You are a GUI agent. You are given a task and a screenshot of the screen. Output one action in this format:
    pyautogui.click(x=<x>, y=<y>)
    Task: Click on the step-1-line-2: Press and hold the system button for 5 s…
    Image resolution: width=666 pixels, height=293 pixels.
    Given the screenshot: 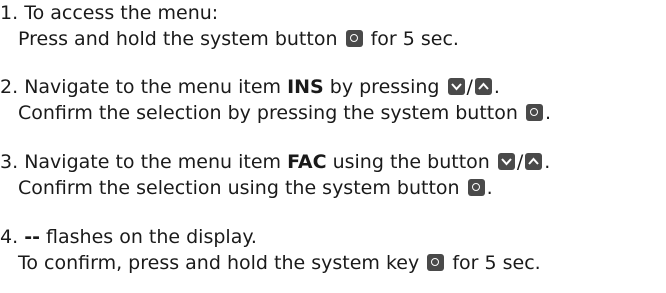 What is the action you would take?
    pyautogui.click(x=333, y=39)
    